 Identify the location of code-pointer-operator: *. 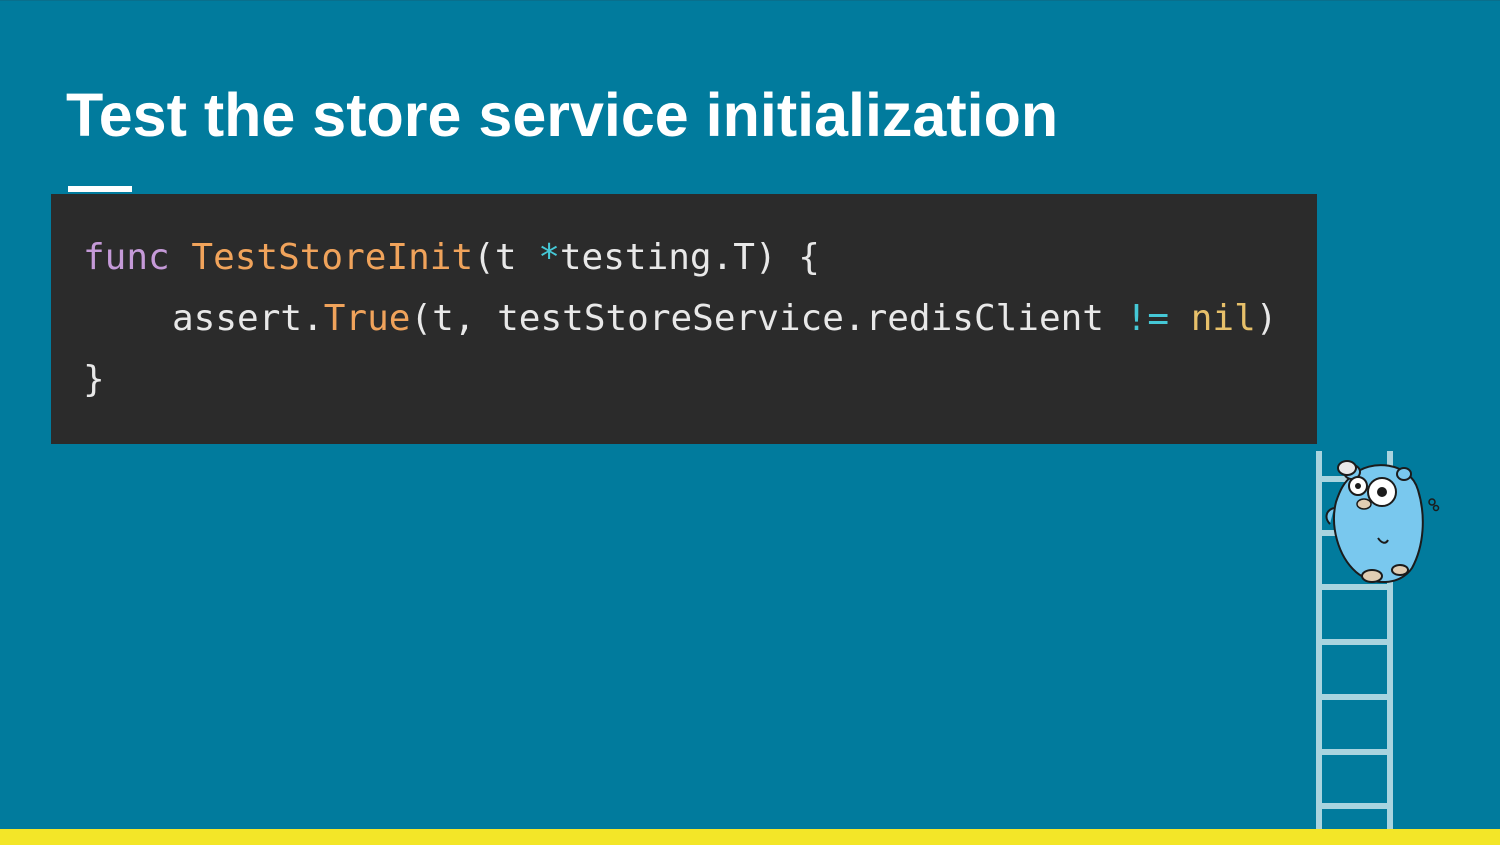
(549, 257).